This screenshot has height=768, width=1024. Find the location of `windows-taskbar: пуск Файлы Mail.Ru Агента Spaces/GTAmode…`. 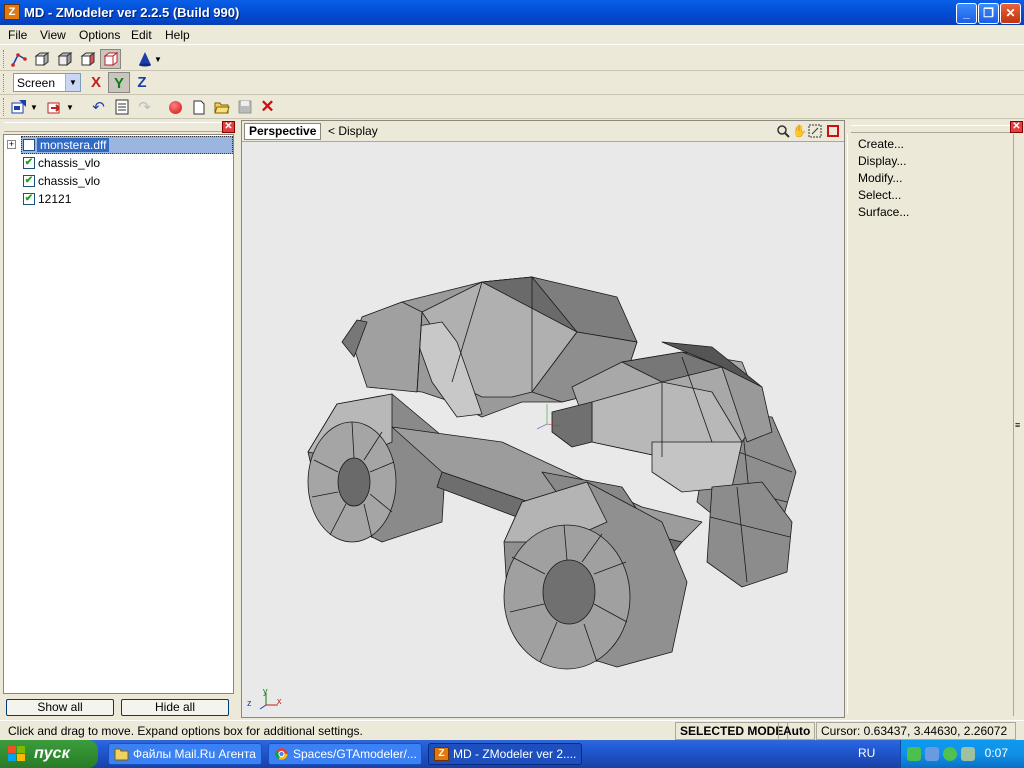

windows-taskbar: пуск Файлы Mail.Ru Агента Spaces/GTAmode… is located at coordinates (512, 754).